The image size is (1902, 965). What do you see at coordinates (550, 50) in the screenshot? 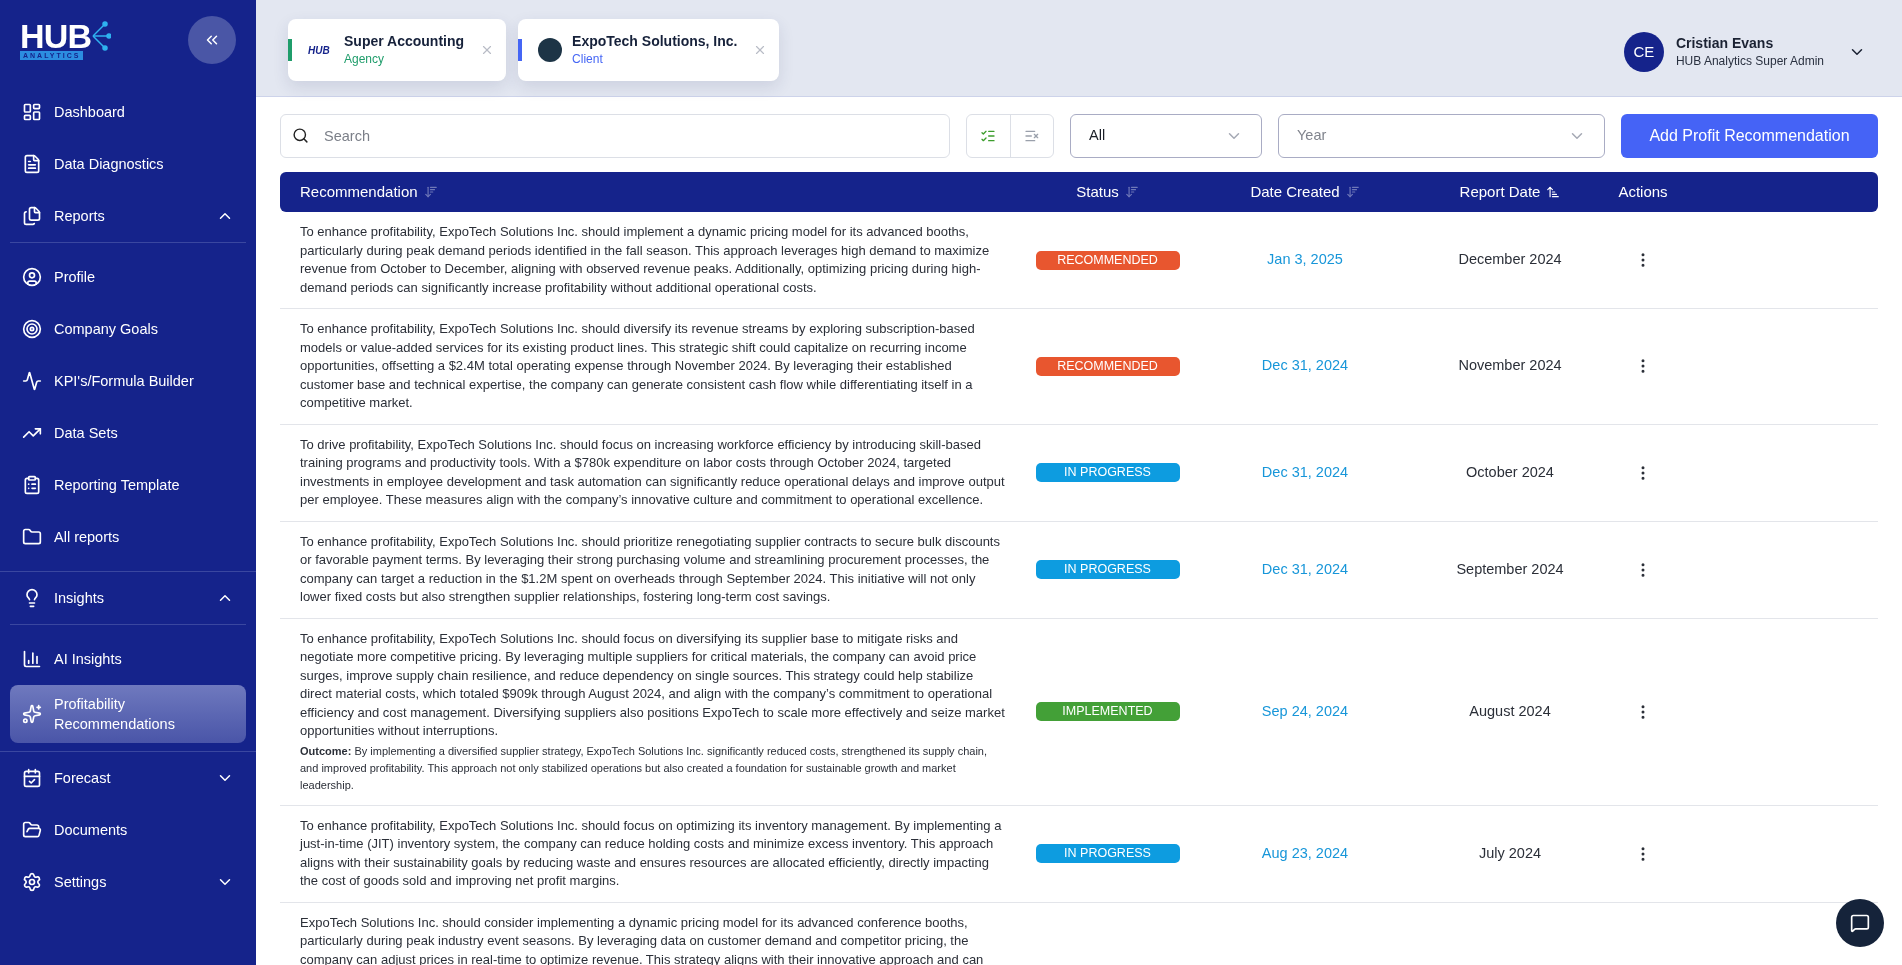
I see `organization-avatar` at bounding box center [550, 50].